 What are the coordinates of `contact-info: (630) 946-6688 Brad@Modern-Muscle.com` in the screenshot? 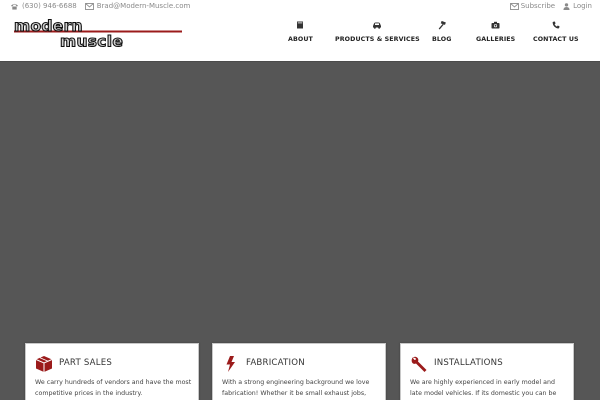 It's located at (104, 6).